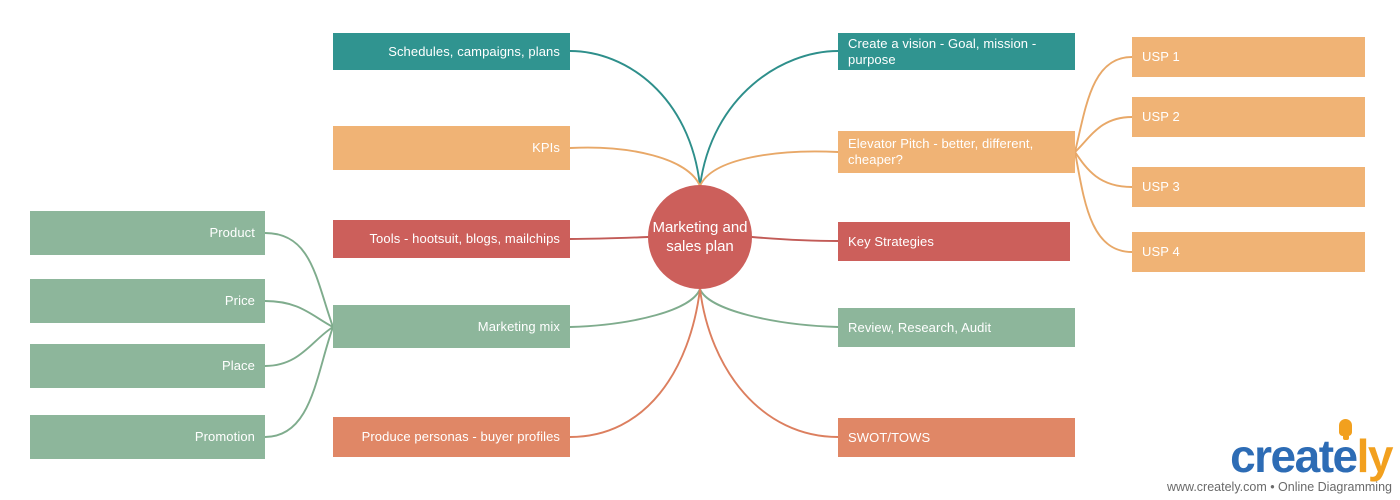 The width and height of the screenshot is (1400, 500). I want to click on node-label: Place, so click(238, 366).